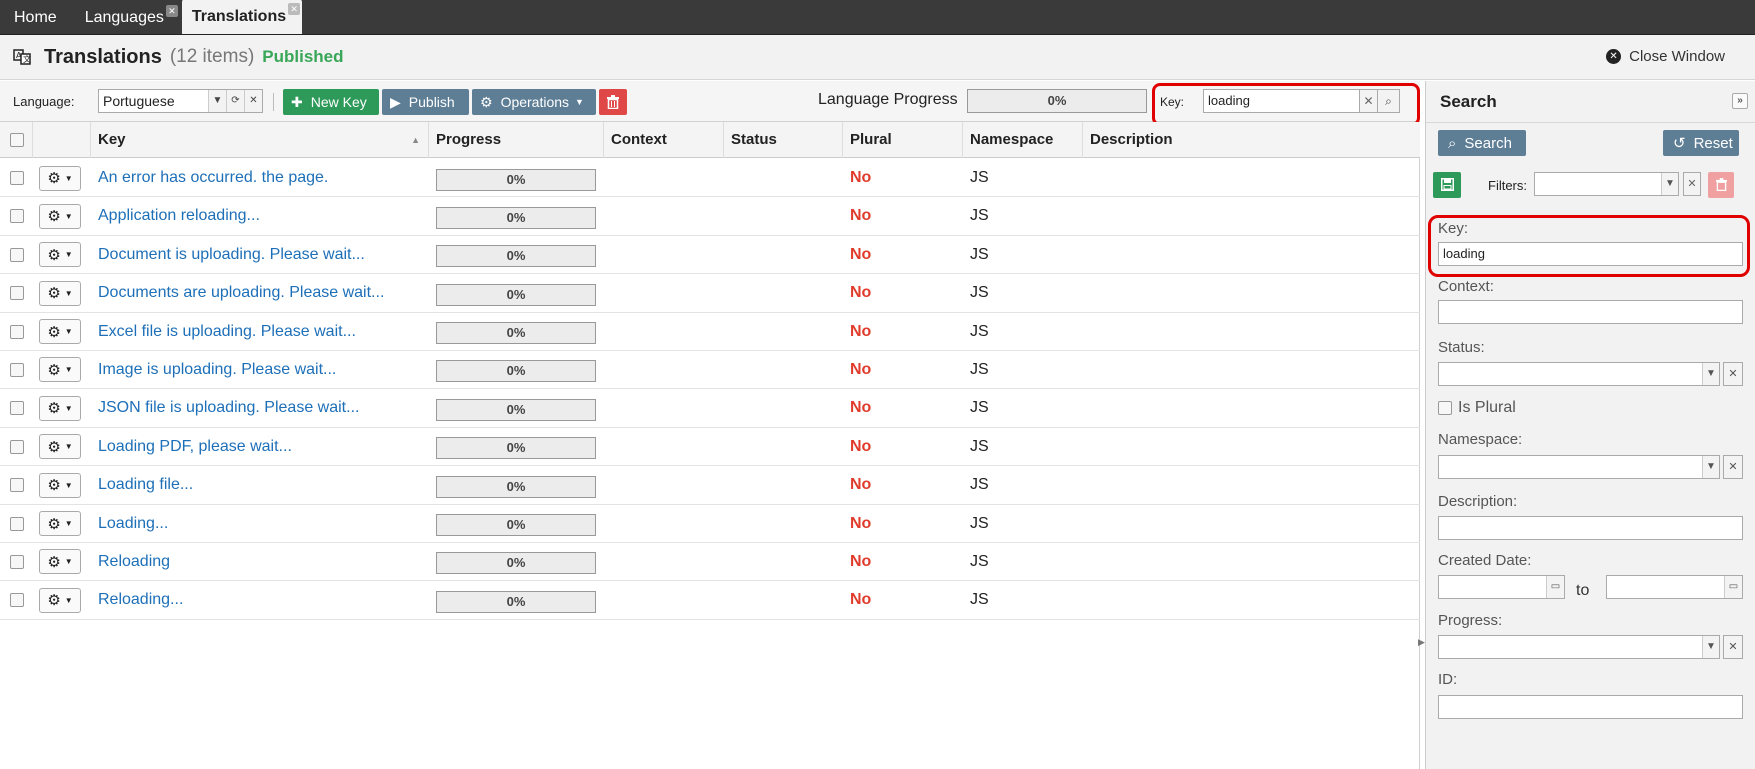  I want to click on context-field, so click(1590, 312).